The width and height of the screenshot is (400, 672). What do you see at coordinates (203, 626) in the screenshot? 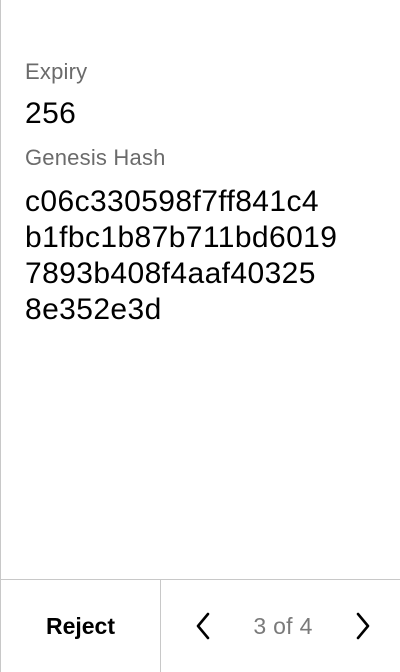
I see `chevron-left-icon` at bounding box center [203, 626].